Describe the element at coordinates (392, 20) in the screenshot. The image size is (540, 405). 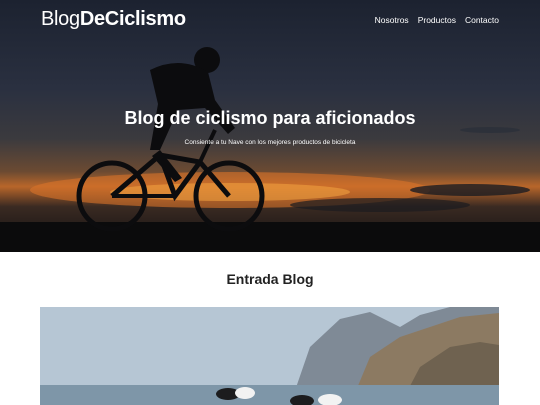
I see `nav-link-nosotros: Nosotros` at that location.